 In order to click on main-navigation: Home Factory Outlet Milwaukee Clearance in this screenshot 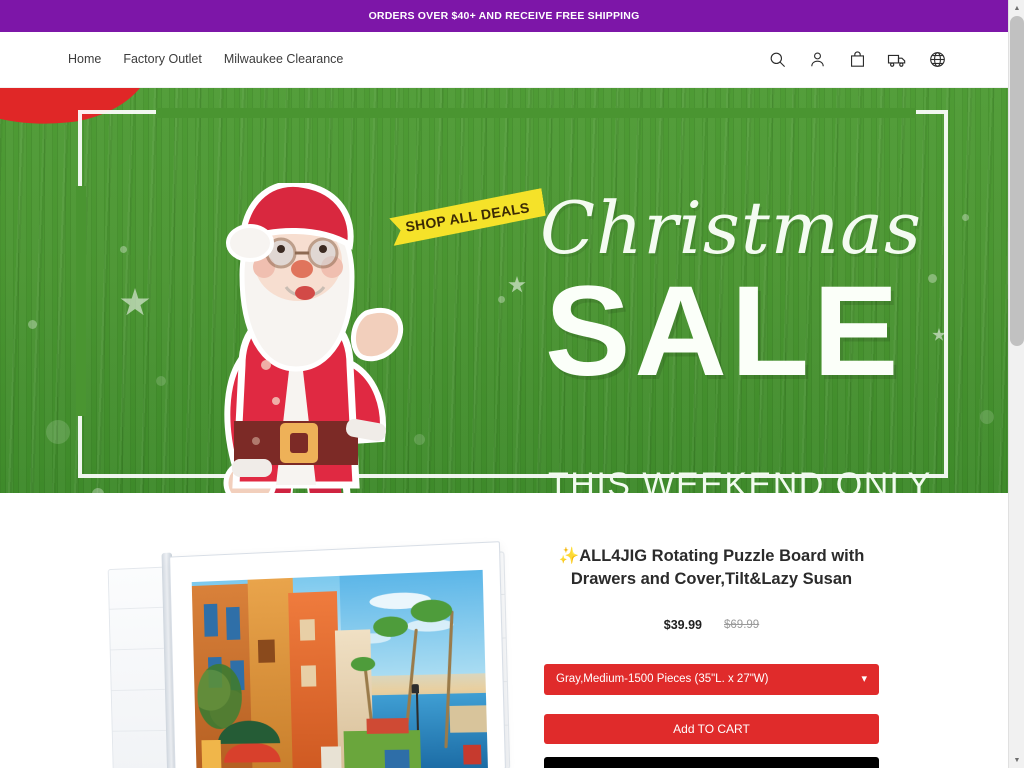, I will do `click(417, 59)`.